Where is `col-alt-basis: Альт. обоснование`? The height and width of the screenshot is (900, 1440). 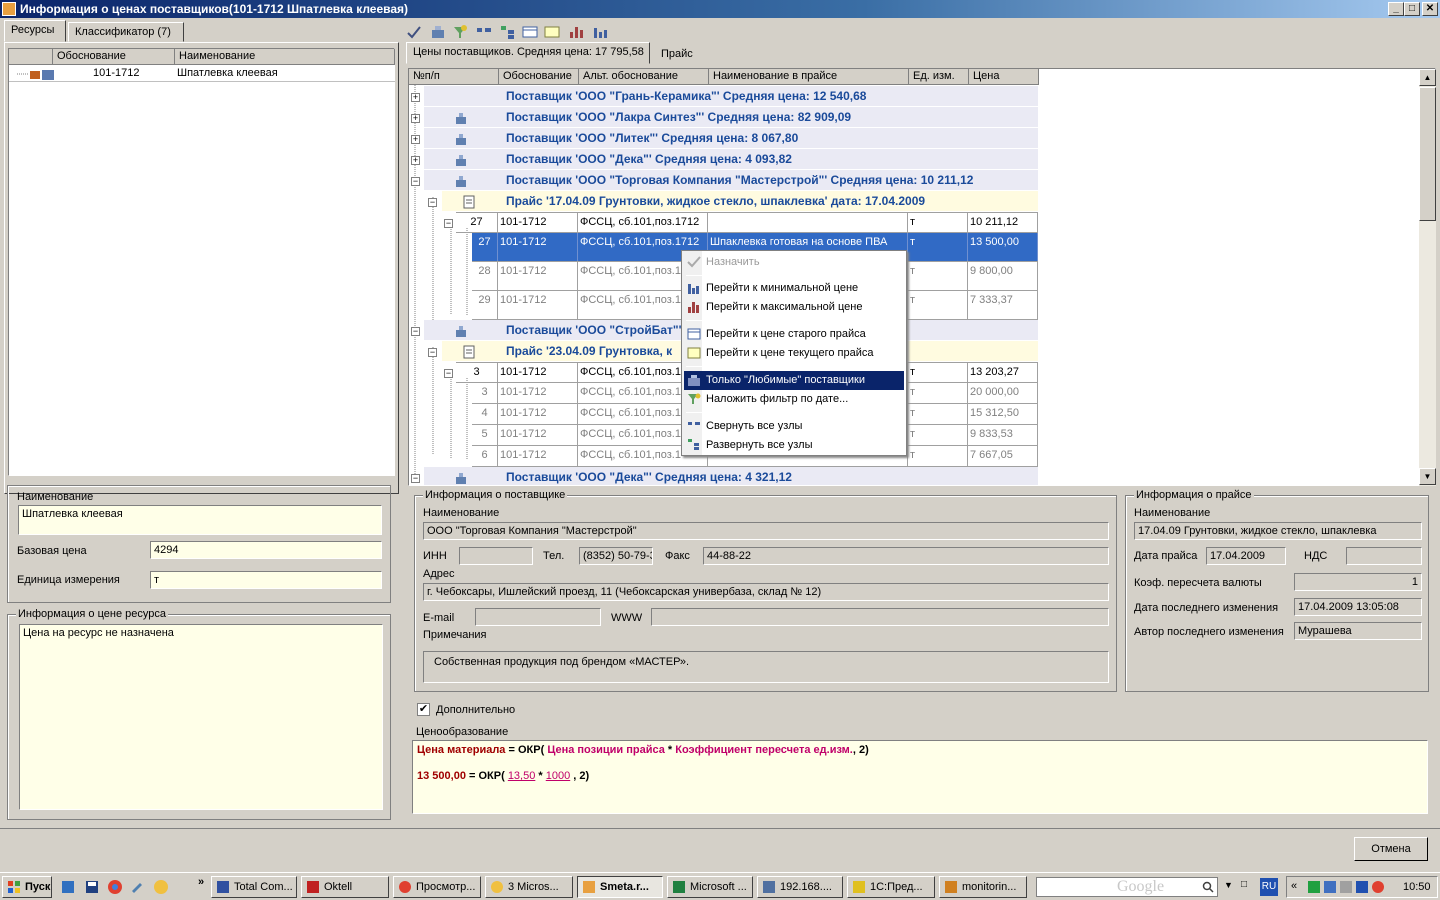
col-alt-basis: Альт. обоснование is located at coordinates (644, 77).